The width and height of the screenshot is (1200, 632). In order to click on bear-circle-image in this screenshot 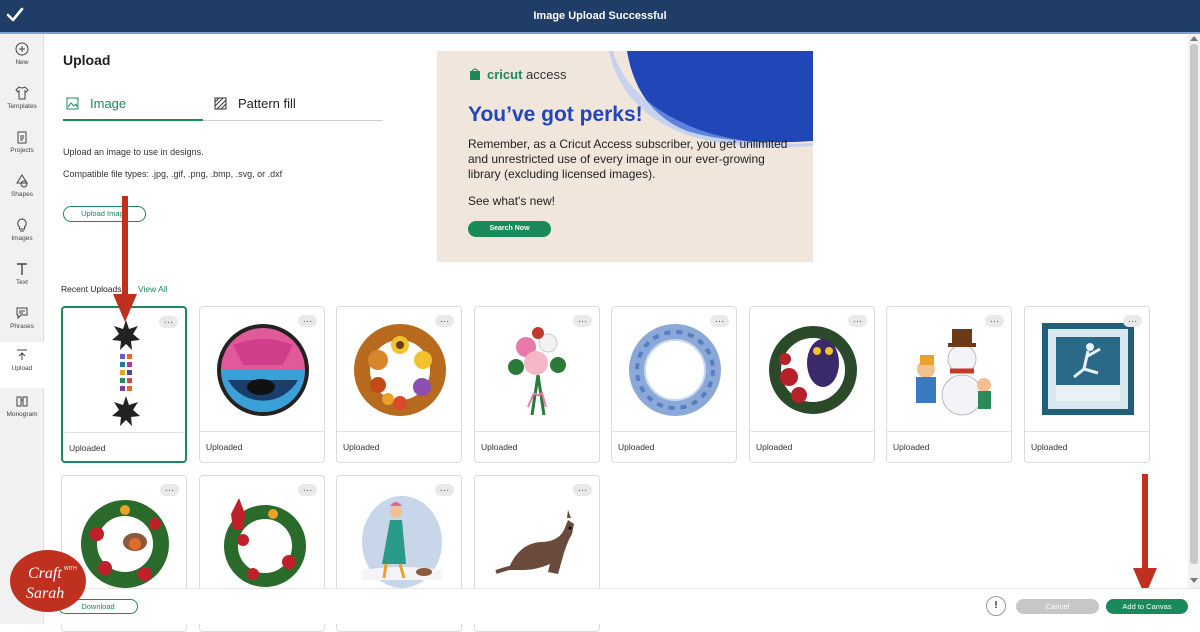, I will do `click(263, 370)`.